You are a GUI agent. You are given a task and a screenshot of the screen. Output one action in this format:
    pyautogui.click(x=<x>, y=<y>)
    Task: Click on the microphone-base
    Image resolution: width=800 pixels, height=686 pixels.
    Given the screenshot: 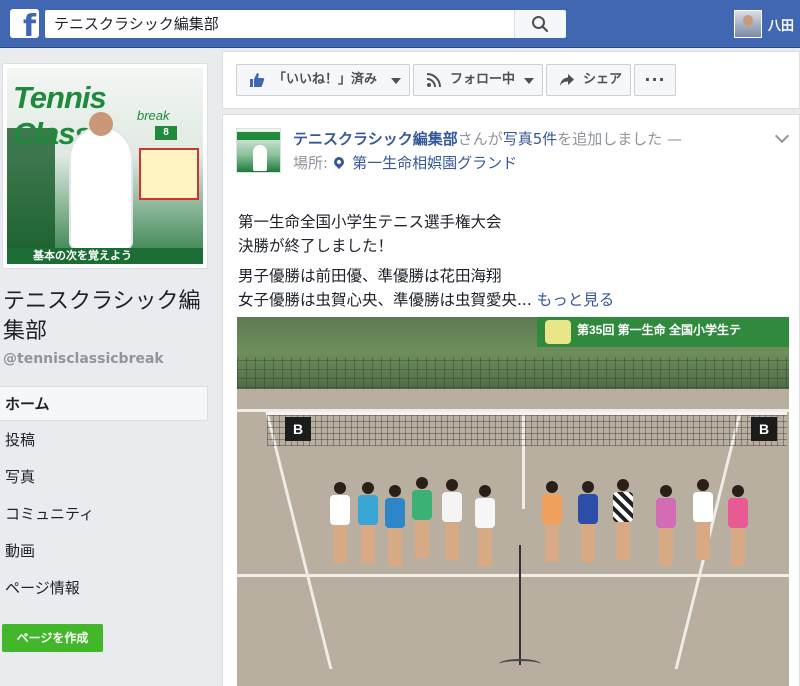 What is the action you would take?
    pyautogui.click(x=520, y=664)
    